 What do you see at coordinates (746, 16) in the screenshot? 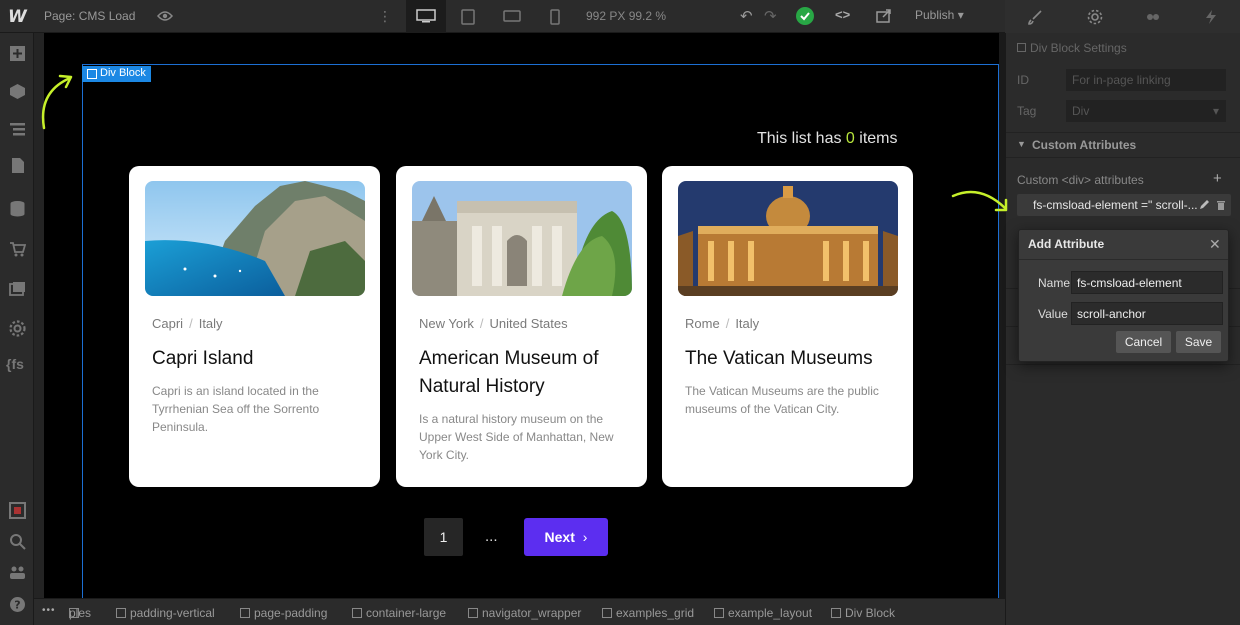
I see `undo-icon: ↶` at bounding box center [746, 16].